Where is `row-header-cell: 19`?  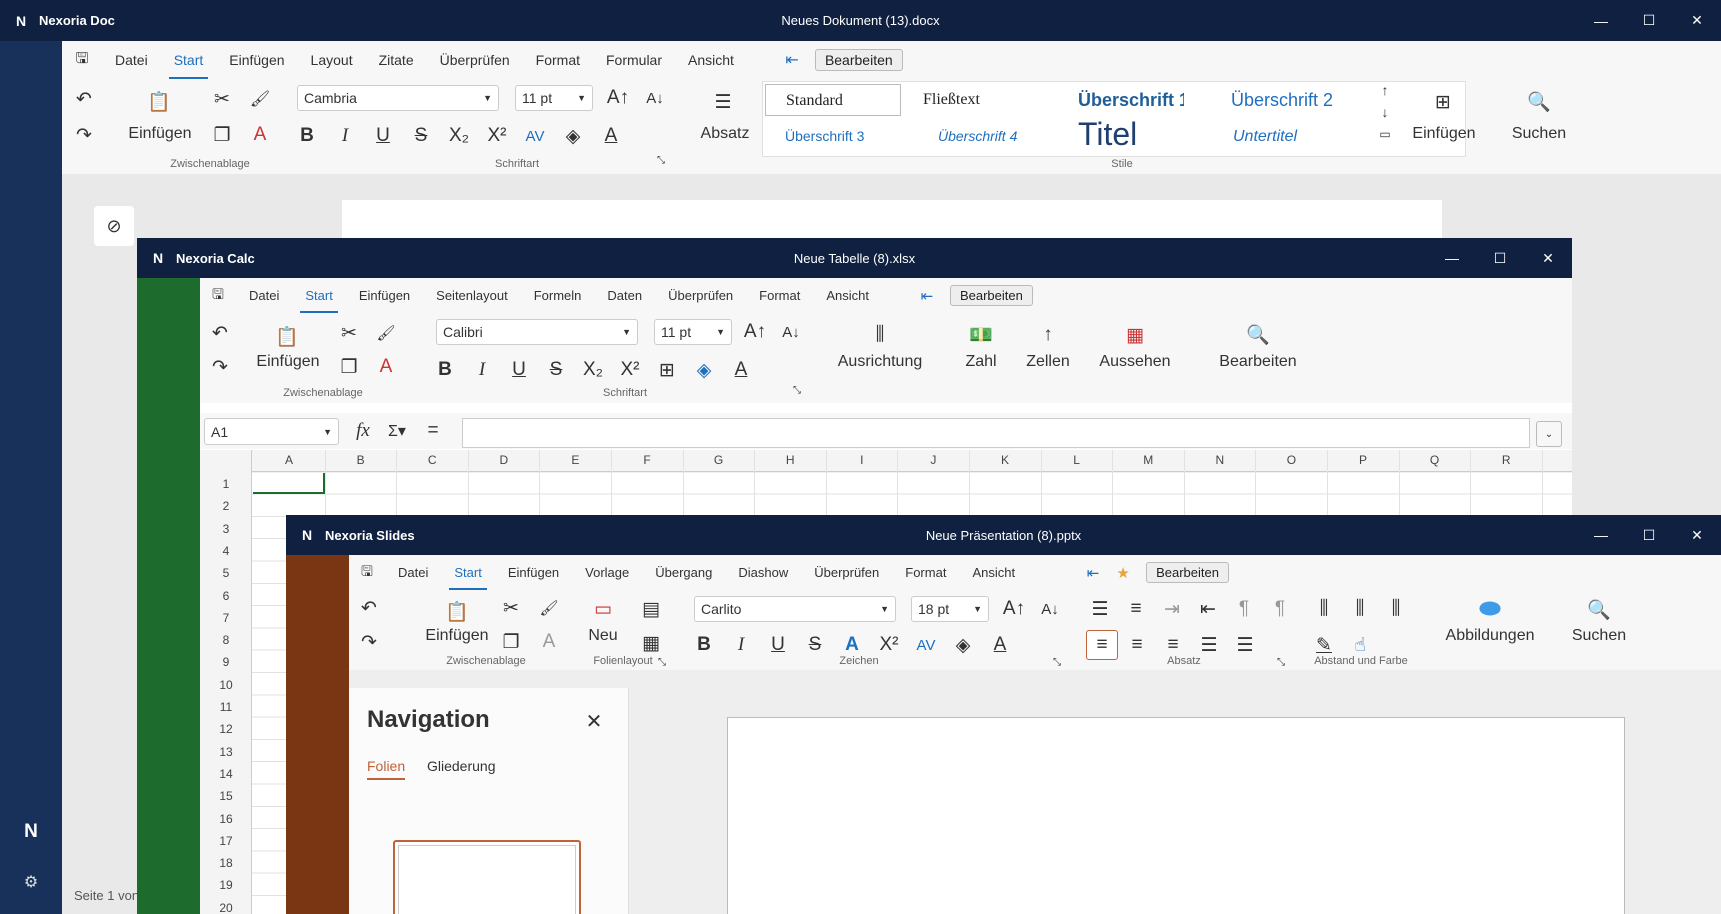 row-header-cell: 19 is located at coordinates (226, 885).